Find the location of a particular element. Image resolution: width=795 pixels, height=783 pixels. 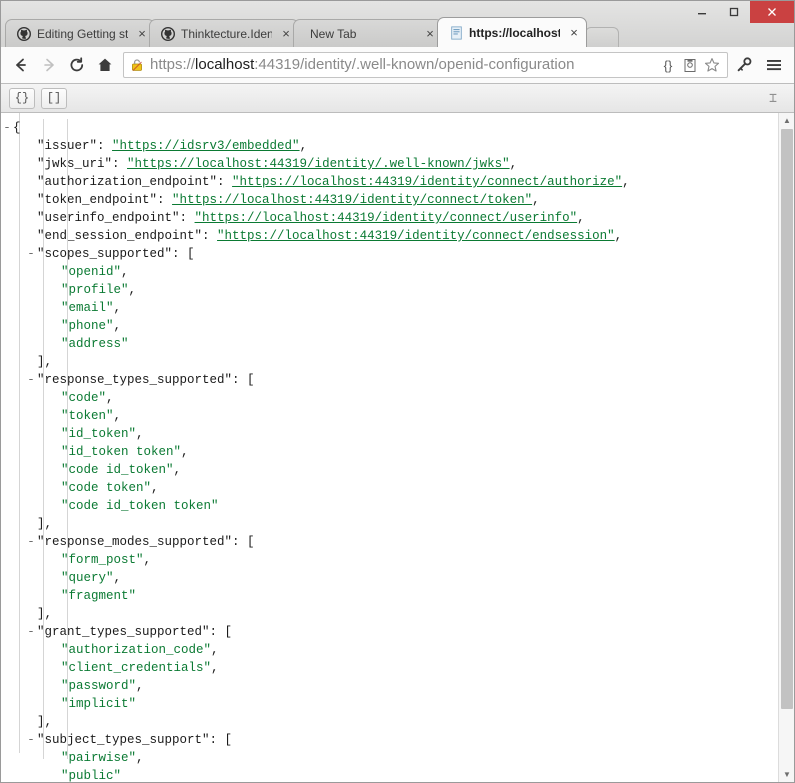

json-key: "scopes_supported" is located at coordinates (105, 254).